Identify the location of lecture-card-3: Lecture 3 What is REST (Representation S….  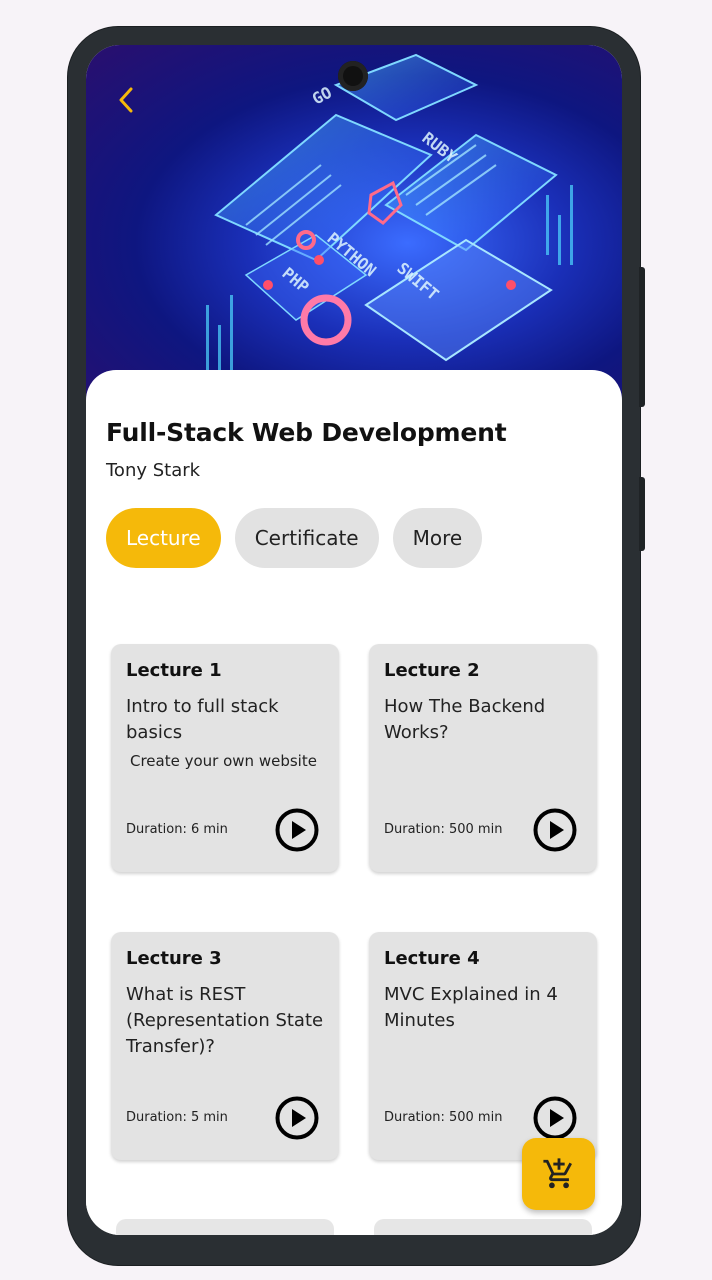
(225, 1046).